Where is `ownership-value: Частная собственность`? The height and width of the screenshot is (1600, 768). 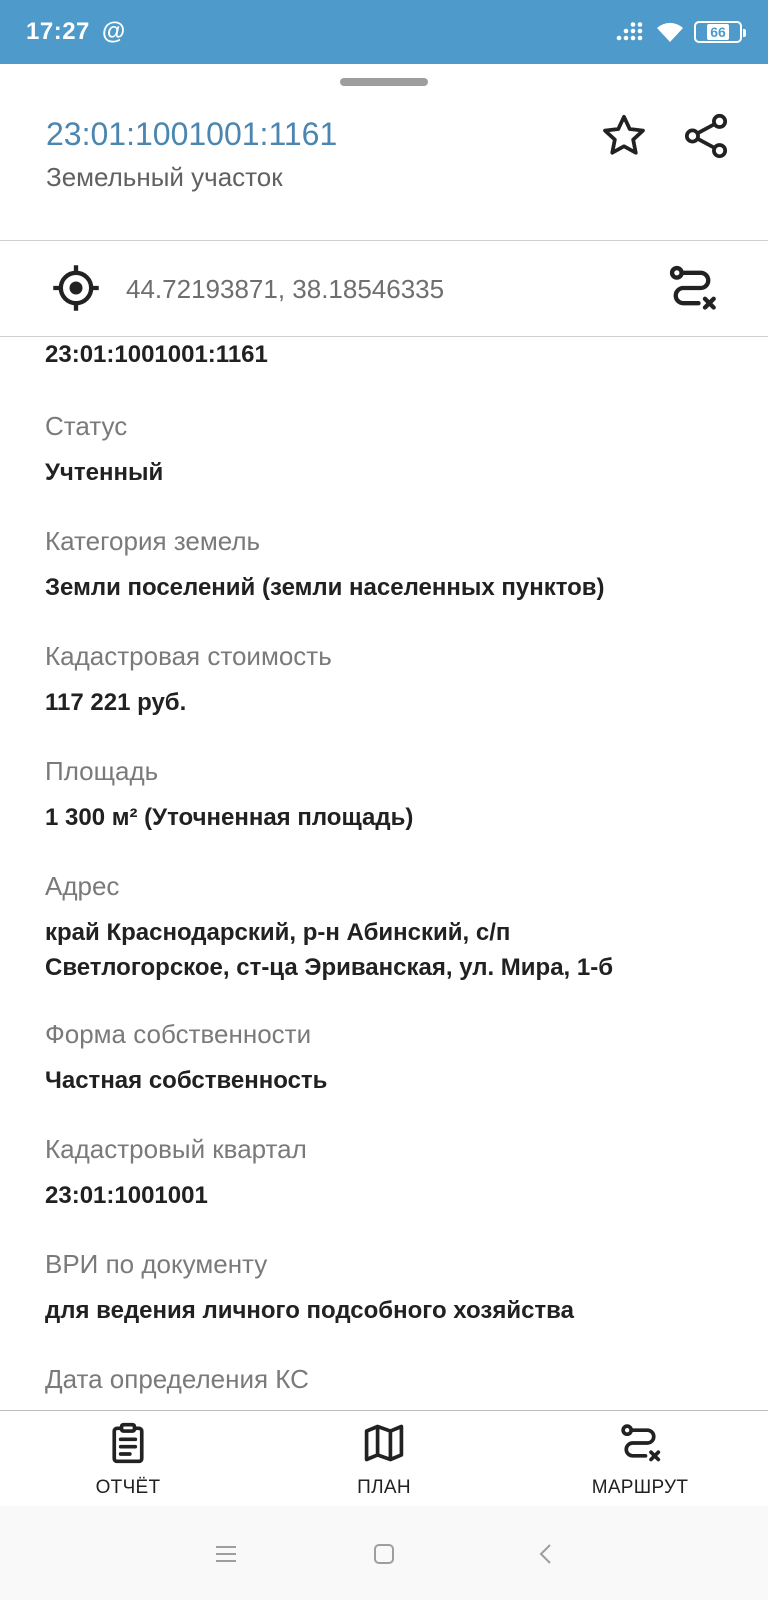 ownership-value: Частная собственность is located at coordinates (186, 1080).